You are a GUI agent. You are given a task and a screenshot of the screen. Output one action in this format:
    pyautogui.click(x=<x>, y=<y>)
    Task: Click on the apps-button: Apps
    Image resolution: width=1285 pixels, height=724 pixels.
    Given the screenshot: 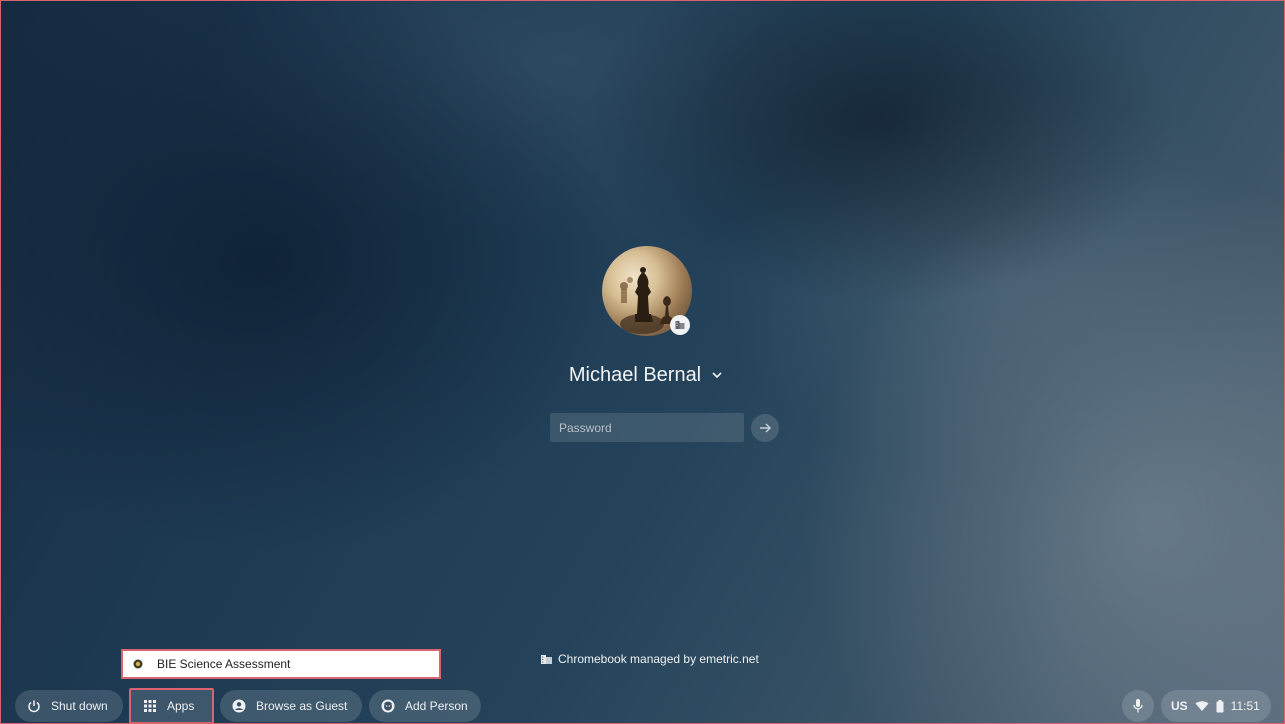 What is the action you would take?
    pyautogui.click(x=171, y=705)
    